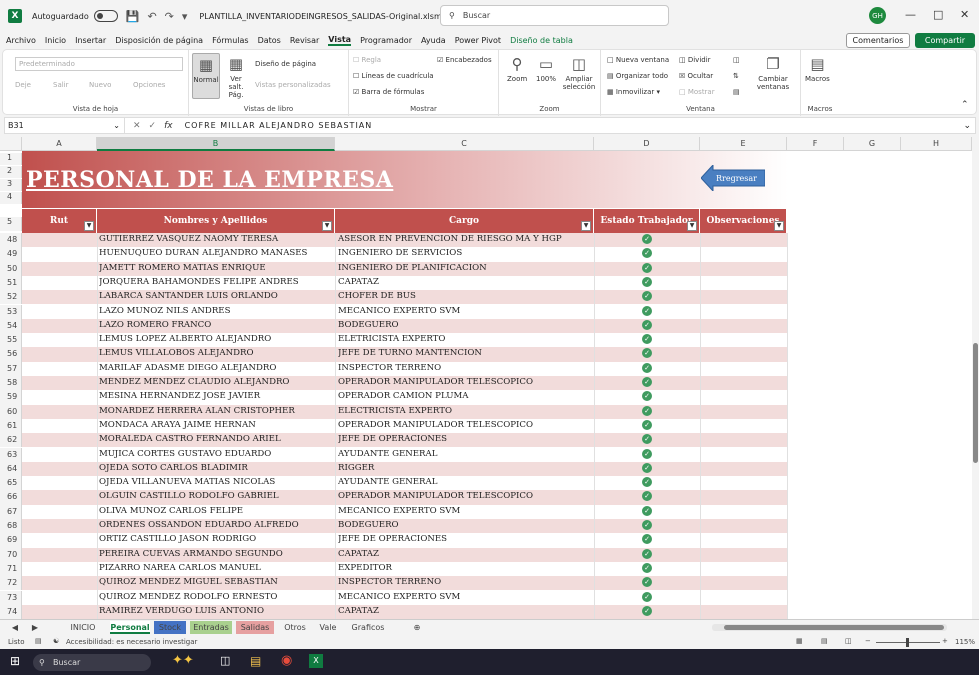  I want to click on cell-job: JEFE DE TURNO MANTENCION, so click(466, 353).